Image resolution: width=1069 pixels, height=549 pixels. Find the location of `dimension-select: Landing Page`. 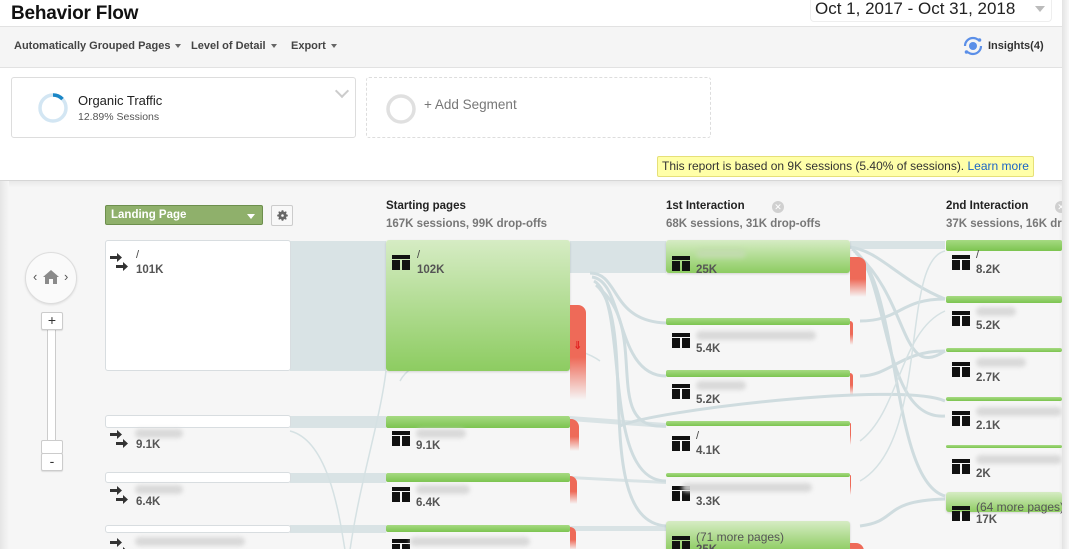

dimension-select: Landing Page is located at coordinates (184, 215).